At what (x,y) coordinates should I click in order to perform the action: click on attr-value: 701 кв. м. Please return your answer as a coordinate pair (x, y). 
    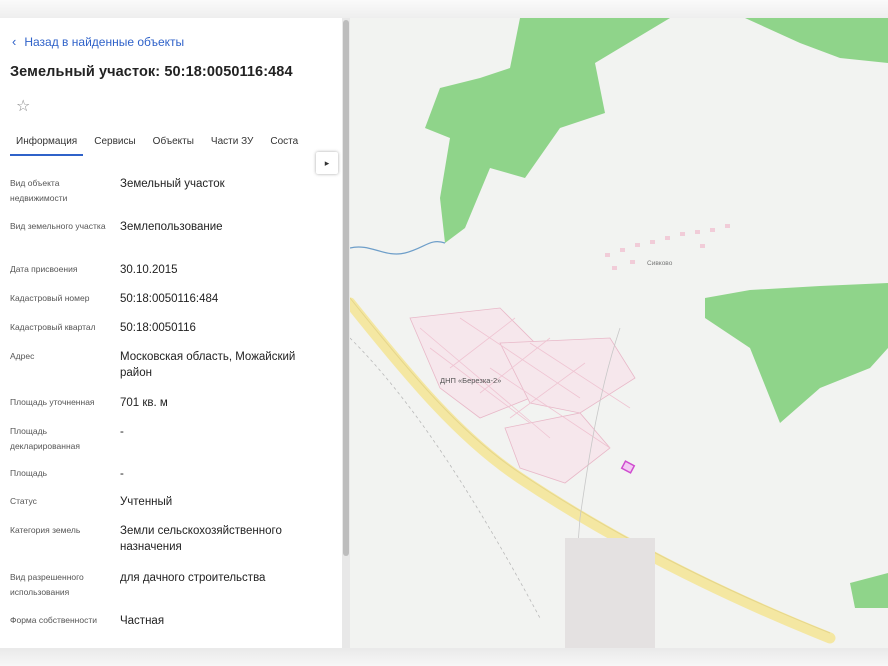
    Looking at the image, I should click on (144, 403).